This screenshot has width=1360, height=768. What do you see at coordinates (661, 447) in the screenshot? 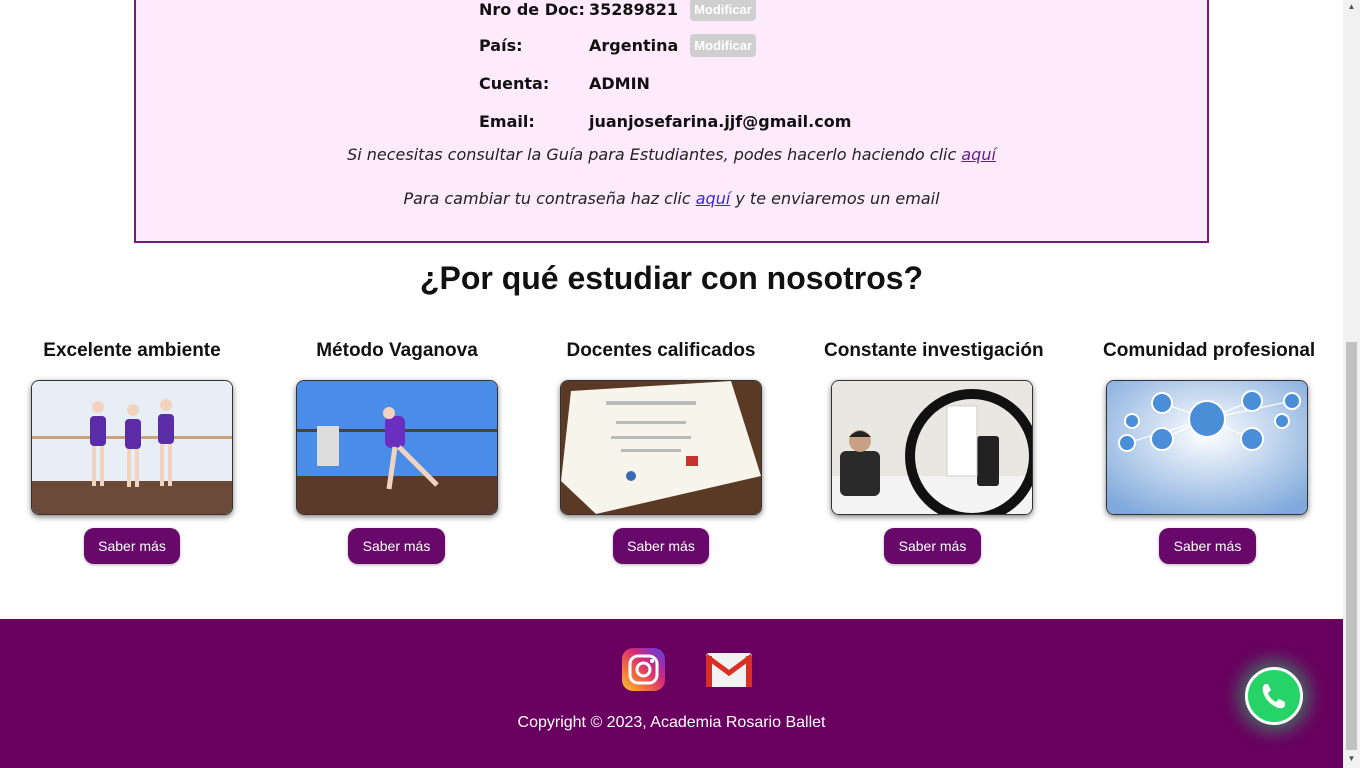
I see `certificate-photo` at bounding box center [661, 447].